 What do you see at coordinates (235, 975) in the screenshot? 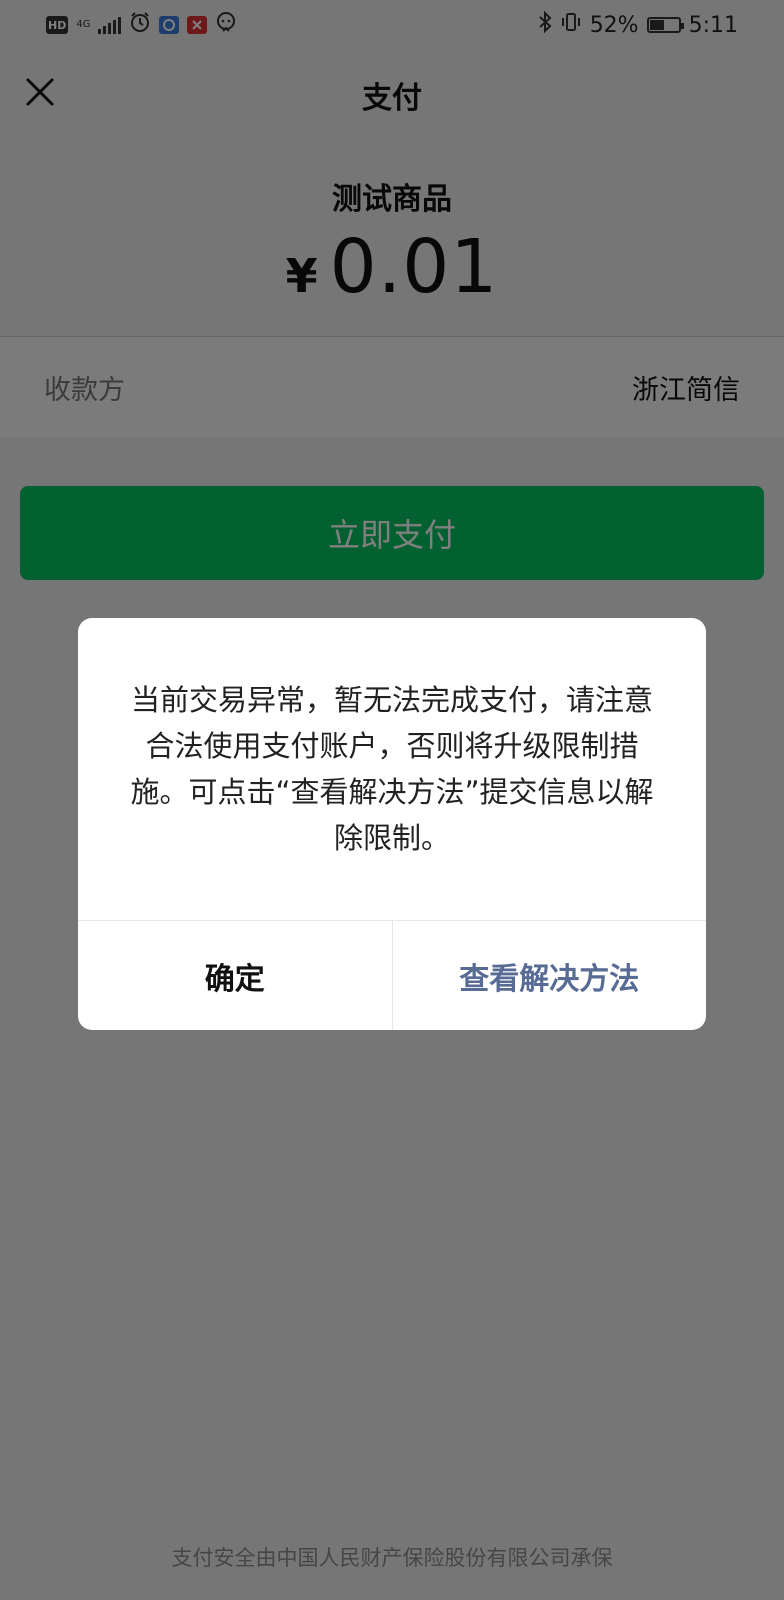
I see `confirm-button: 确定` at bounding box center [235, 975].